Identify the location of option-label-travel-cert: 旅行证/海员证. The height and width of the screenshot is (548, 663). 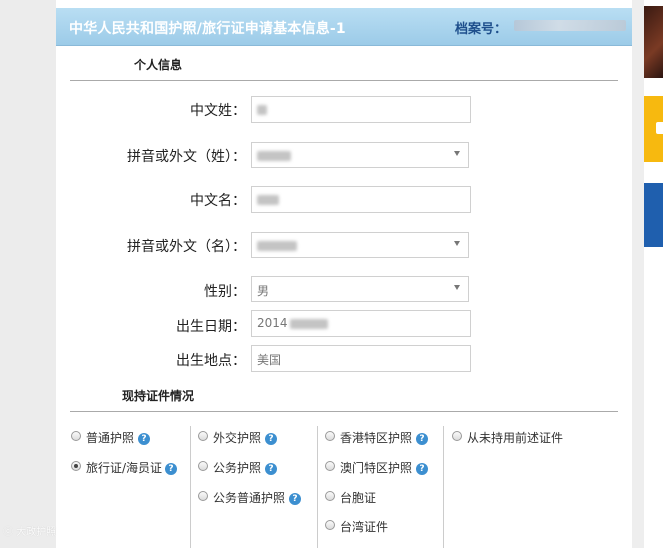
(124, 467).